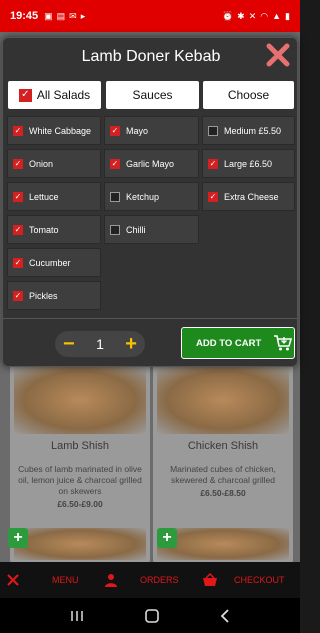  Describe the element at coordinates (241, 15) in the screenshot. I see `bluetooth-icon: ✱` at that location.